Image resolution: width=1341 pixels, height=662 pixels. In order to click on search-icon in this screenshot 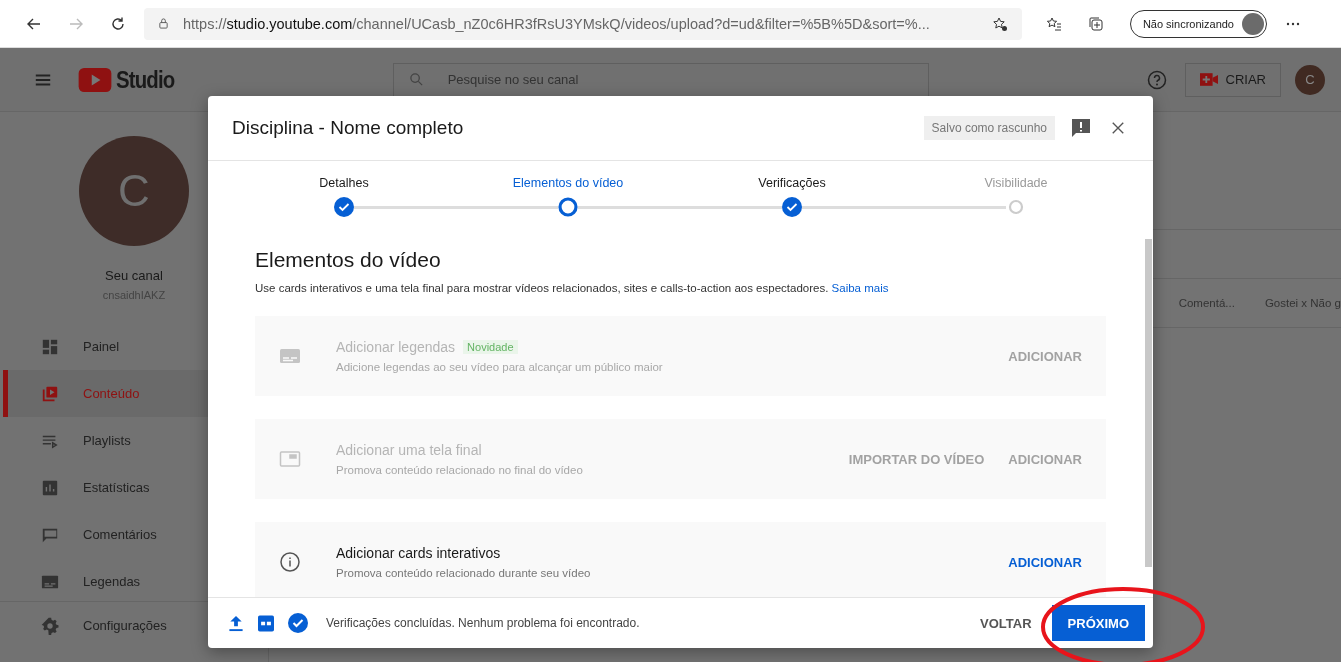, I will do `click(416, 79)`.